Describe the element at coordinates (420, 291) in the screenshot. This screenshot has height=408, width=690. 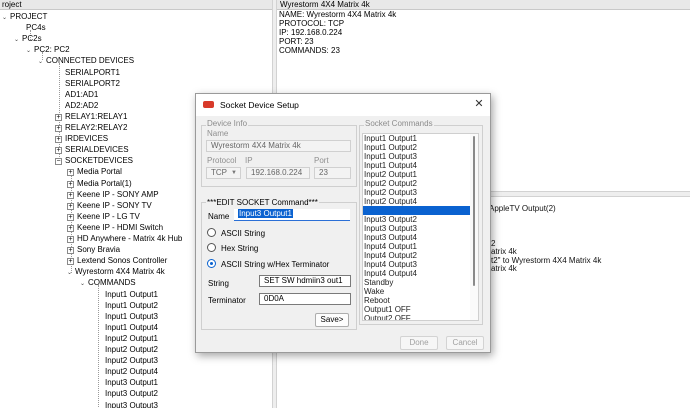
I see `command-list-item: Wake` at that location.